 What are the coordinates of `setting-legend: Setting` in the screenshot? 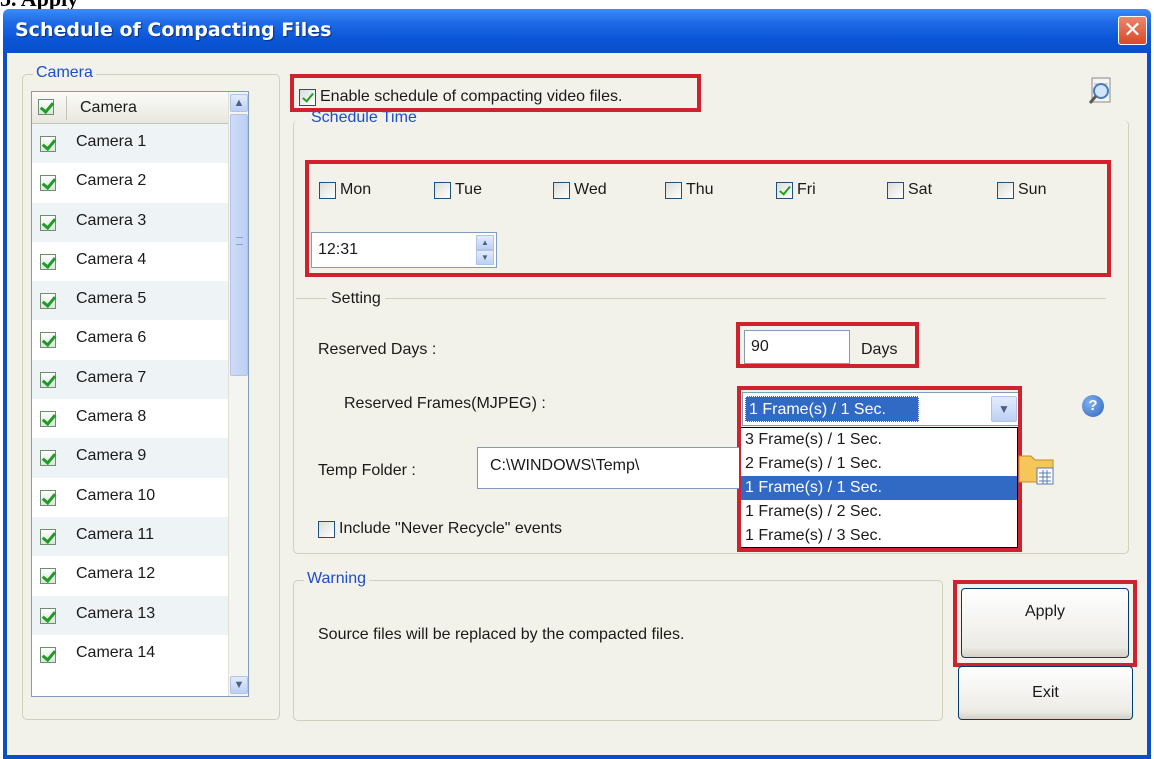 It's located at (356, 299).